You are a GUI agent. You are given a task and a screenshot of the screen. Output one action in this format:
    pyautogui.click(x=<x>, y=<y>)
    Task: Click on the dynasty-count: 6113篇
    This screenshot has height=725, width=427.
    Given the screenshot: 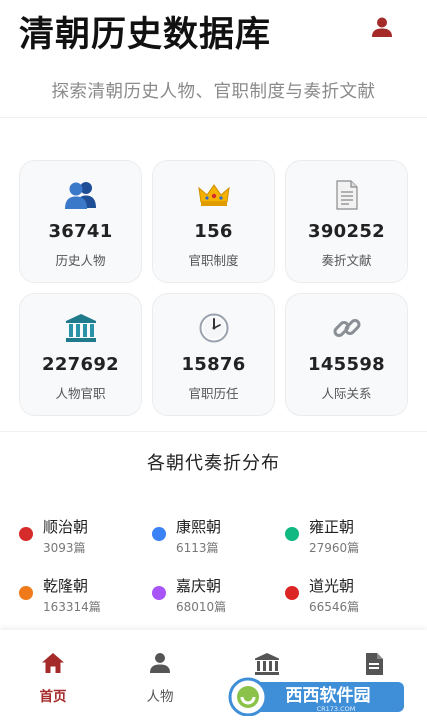 What is the action you would take?
    pyautogui.click(x=197, y=548)
    